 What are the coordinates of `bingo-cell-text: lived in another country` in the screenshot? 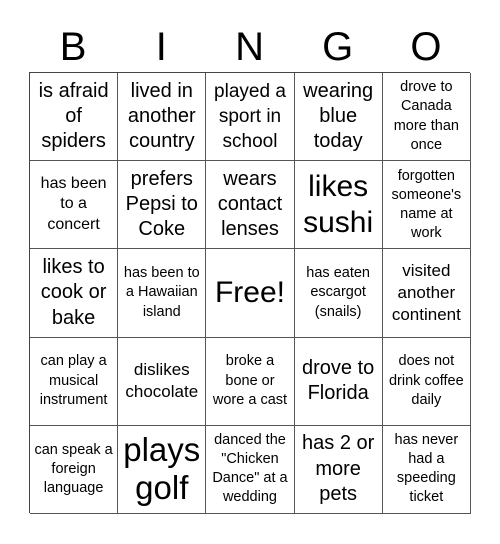 It's located at (161, 116).